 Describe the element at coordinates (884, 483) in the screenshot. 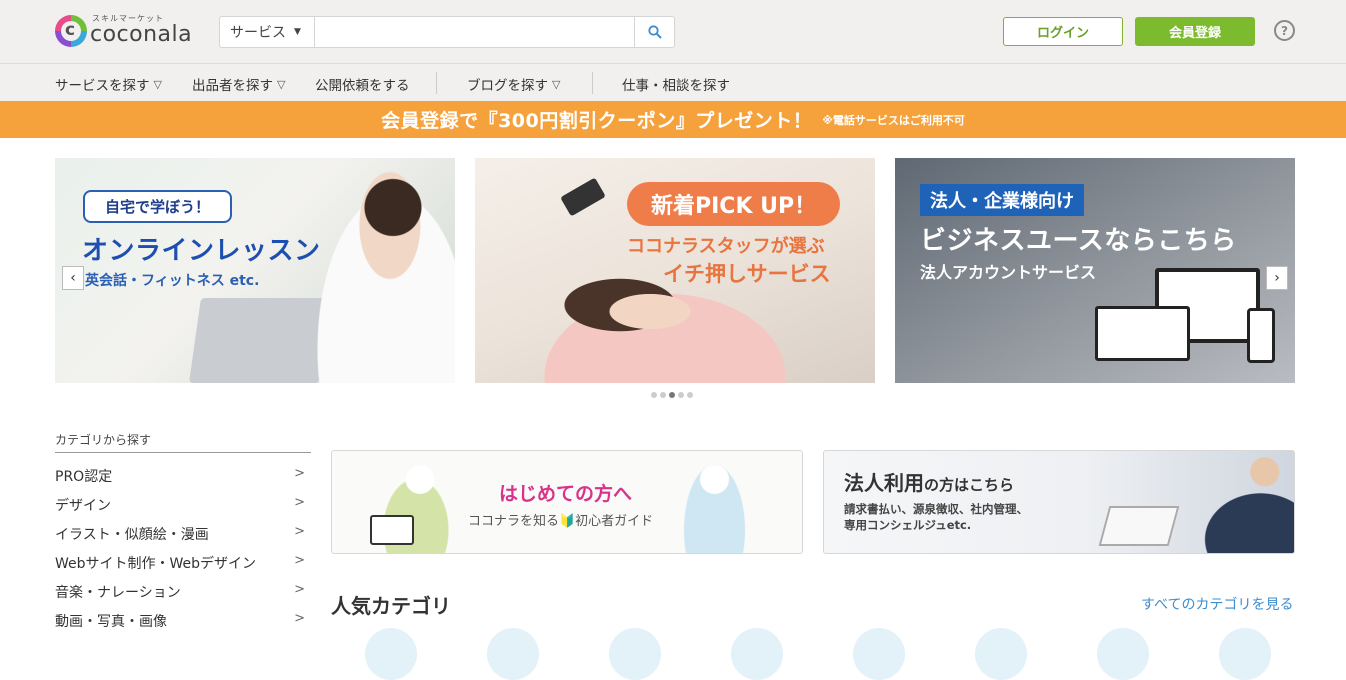

I see `corporate-card-title-main: 法人利用` at that location.